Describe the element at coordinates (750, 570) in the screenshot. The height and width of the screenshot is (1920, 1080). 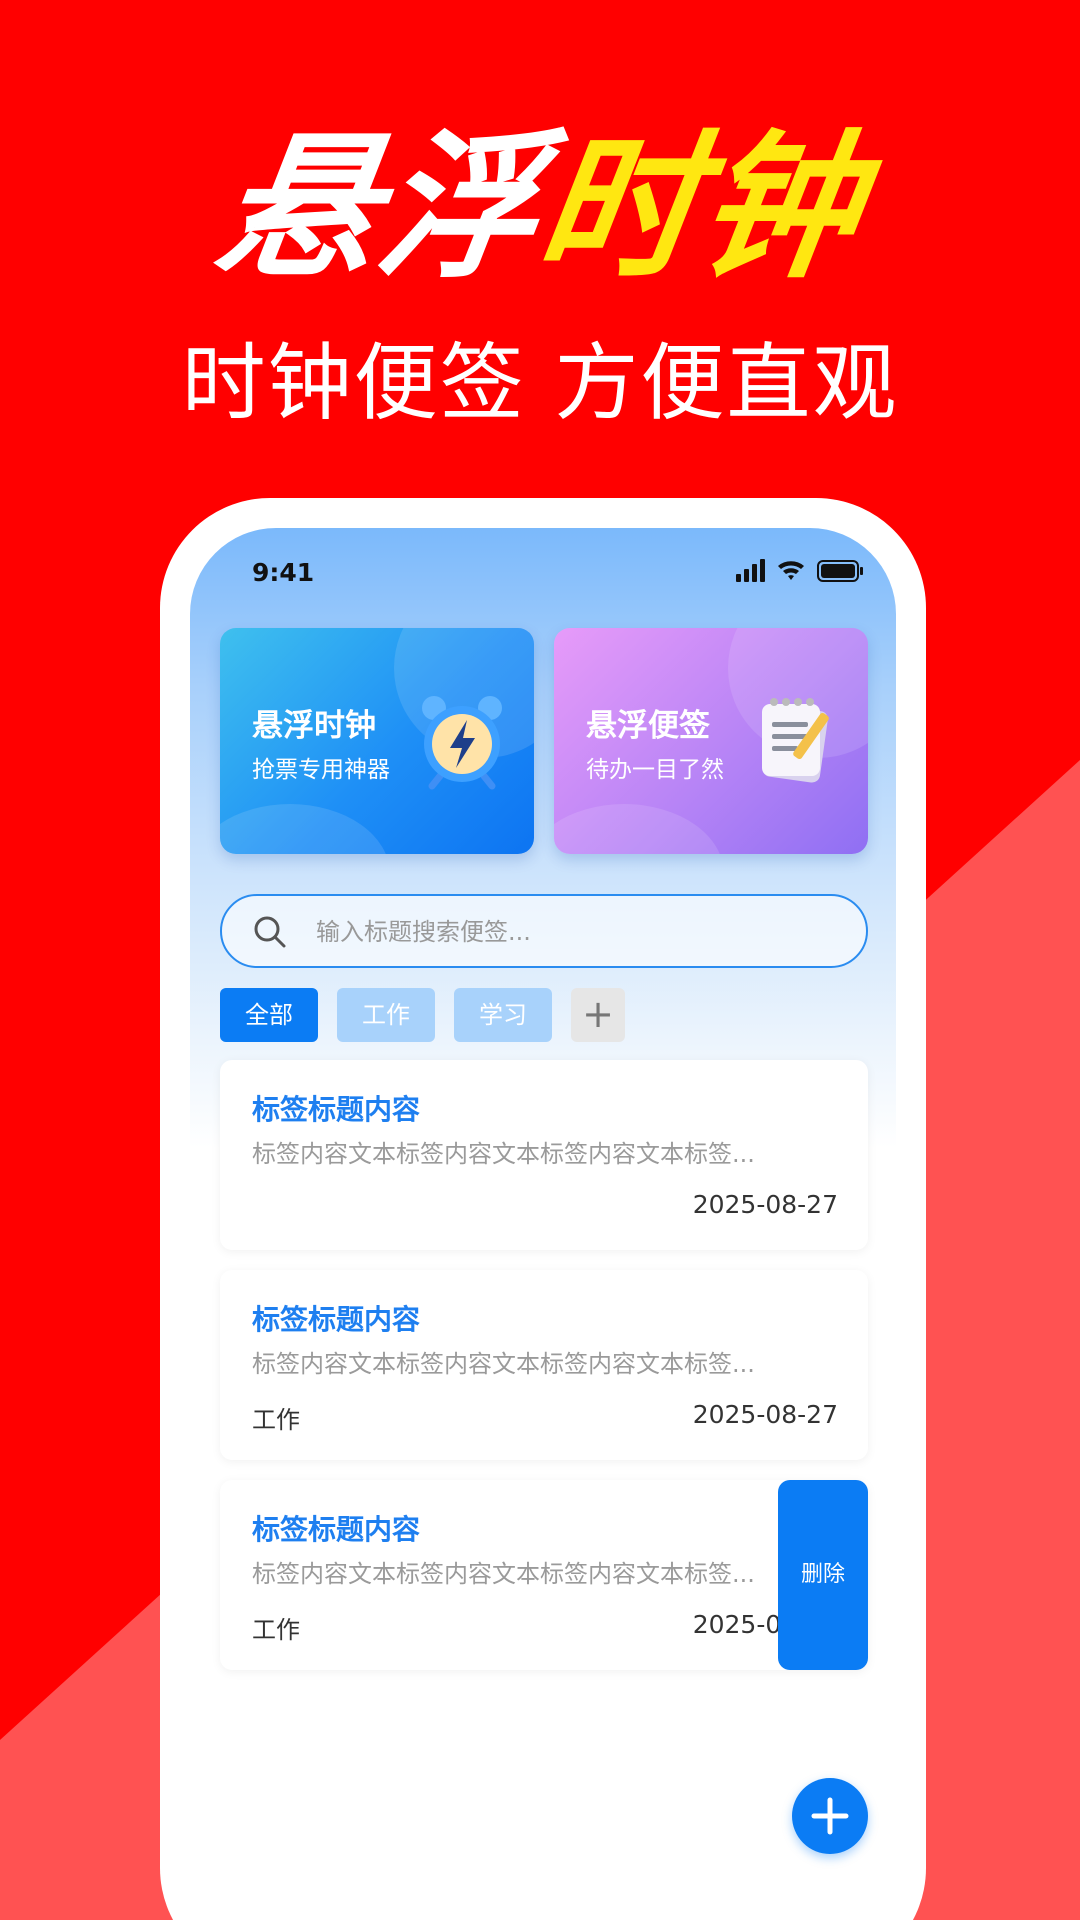
I see `signal-icon` at that location.